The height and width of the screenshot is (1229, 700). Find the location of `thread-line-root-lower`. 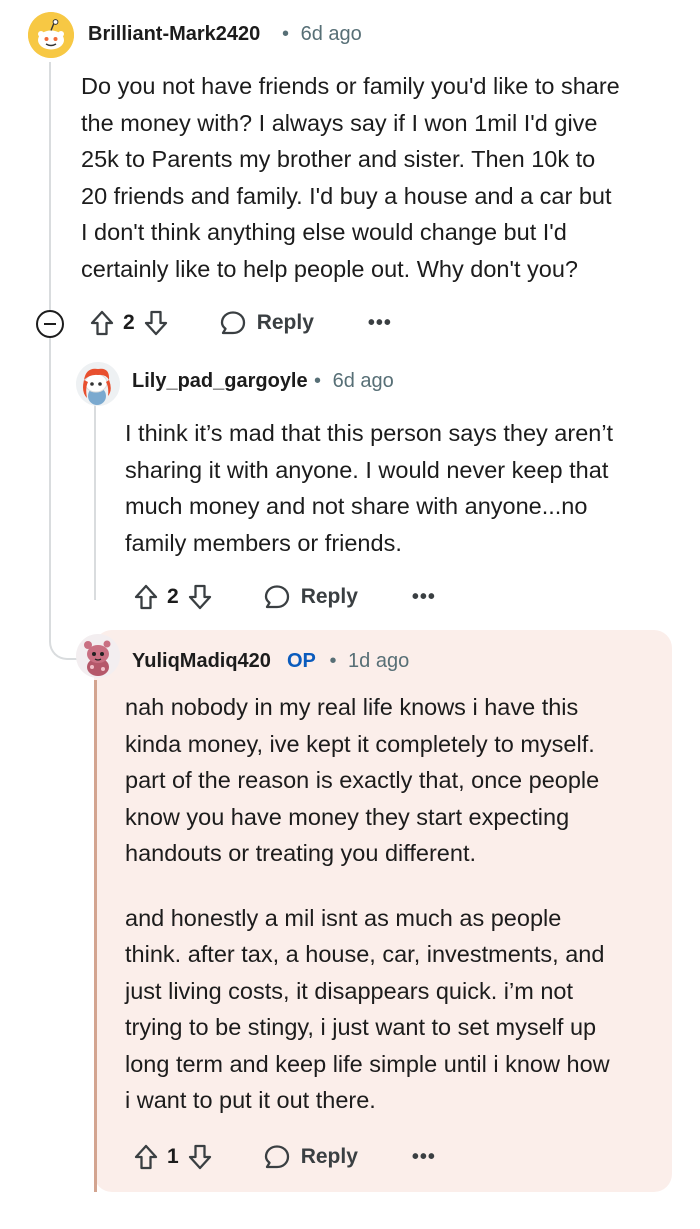

thread-line-root-lower is located at coordinates (50, 479).